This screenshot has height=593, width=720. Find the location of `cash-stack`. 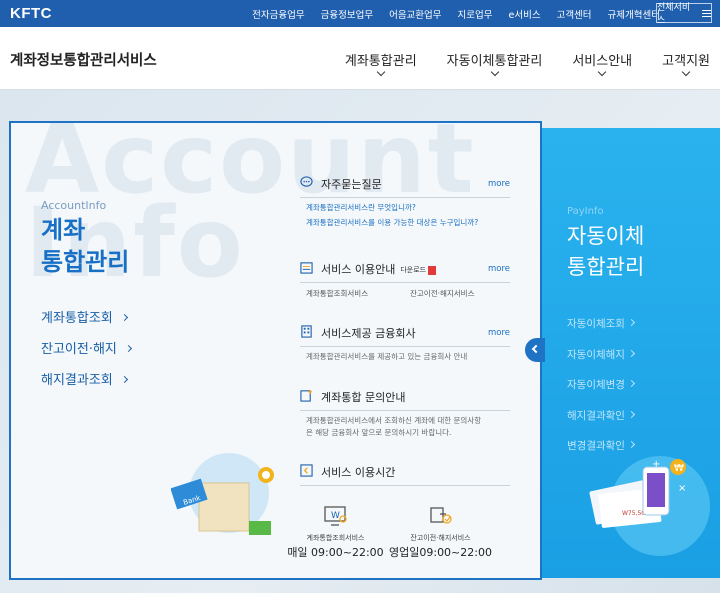

cash-stack is located at coordinates (260, 528).